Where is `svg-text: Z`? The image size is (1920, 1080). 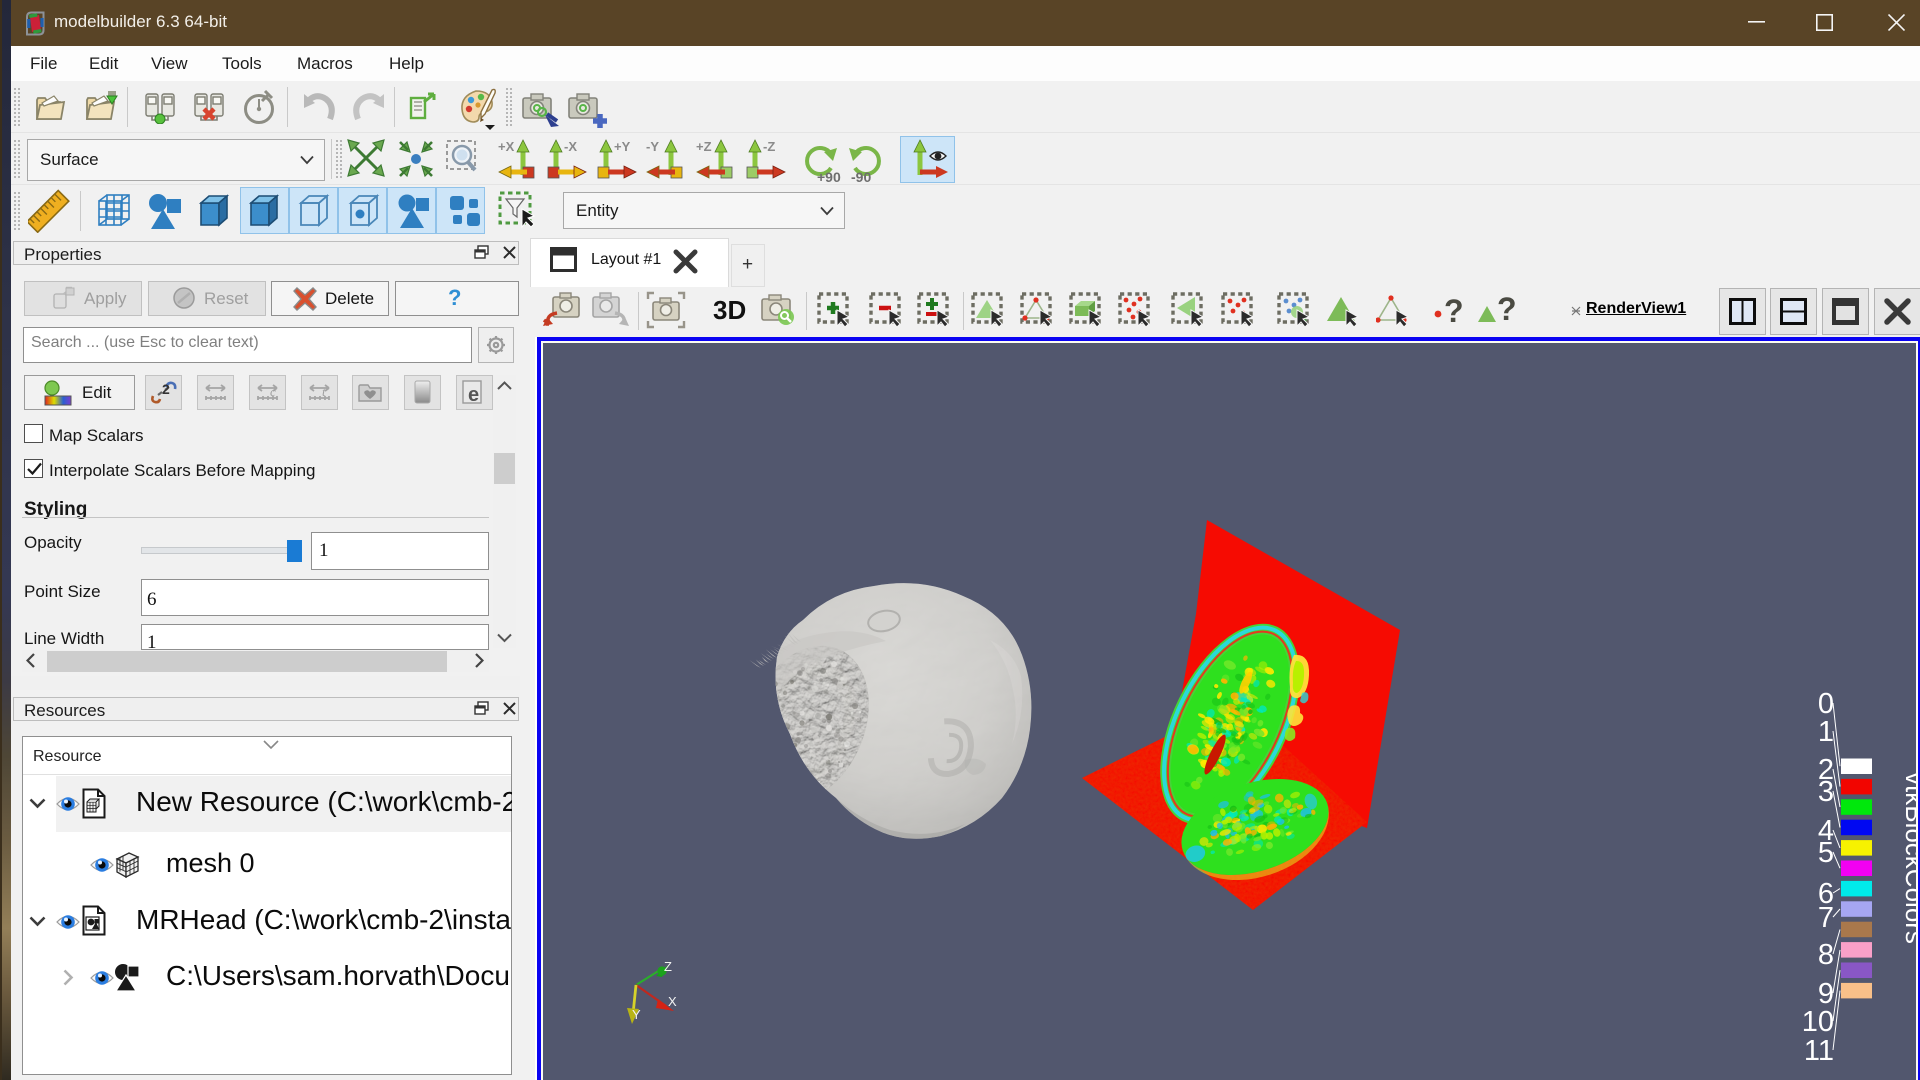
svg-text: Z is located at coordinates (668, 966).